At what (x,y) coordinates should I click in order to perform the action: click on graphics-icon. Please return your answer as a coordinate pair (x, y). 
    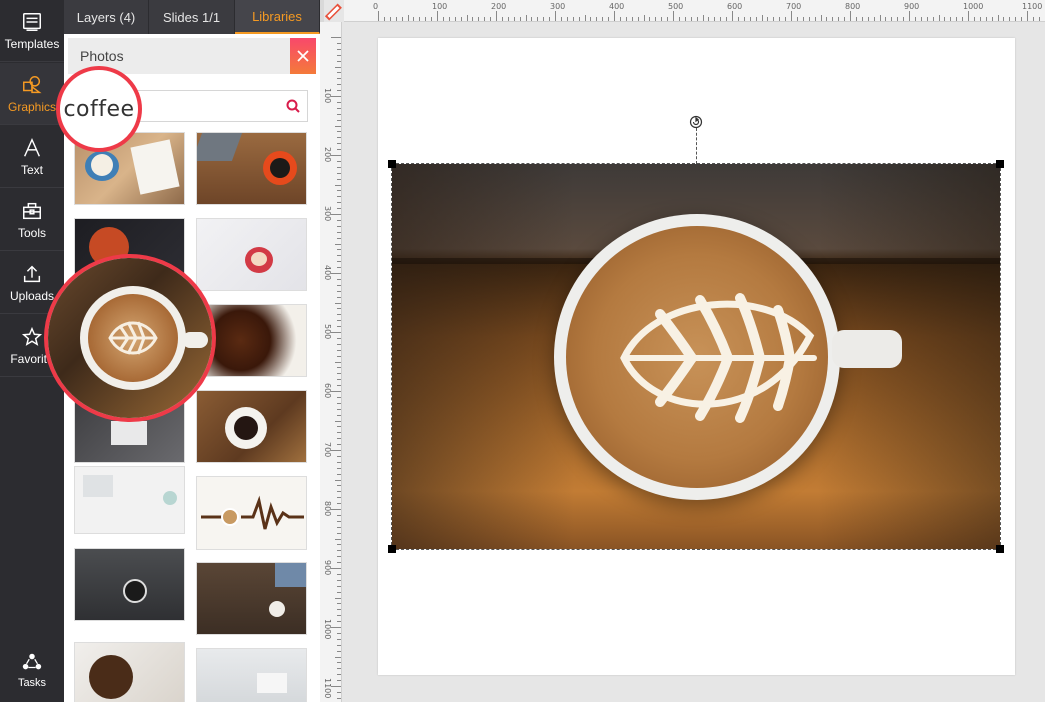
    Looking at the image, I should click on (32, 84).